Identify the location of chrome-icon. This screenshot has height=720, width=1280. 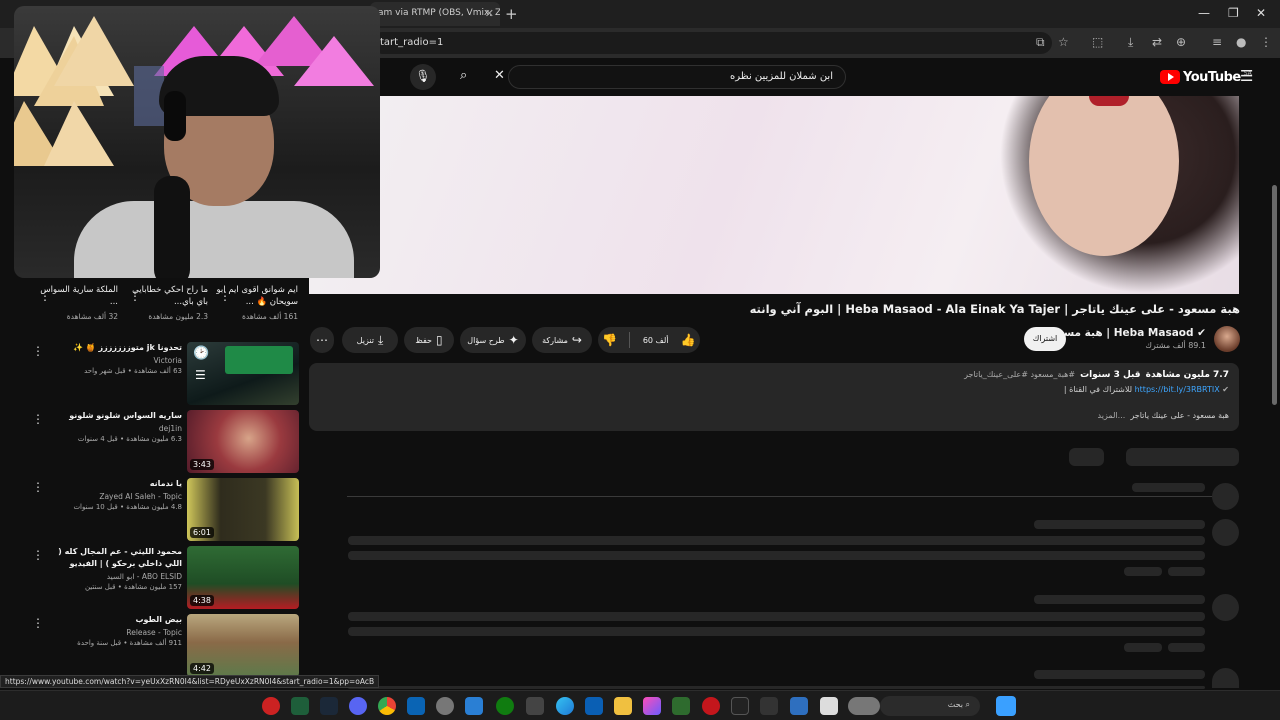
(387, 706).